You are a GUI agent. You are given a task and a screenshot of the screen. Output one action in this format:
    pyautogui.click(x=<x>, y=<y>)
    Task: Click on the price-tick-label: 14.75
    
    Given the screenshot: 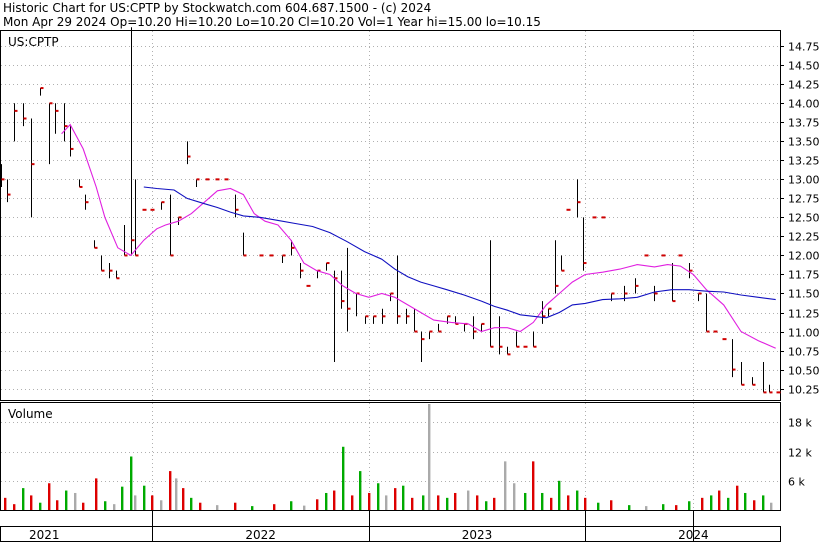 What is the action you would take?
    pyautogui.click(x=804, y=47)
    